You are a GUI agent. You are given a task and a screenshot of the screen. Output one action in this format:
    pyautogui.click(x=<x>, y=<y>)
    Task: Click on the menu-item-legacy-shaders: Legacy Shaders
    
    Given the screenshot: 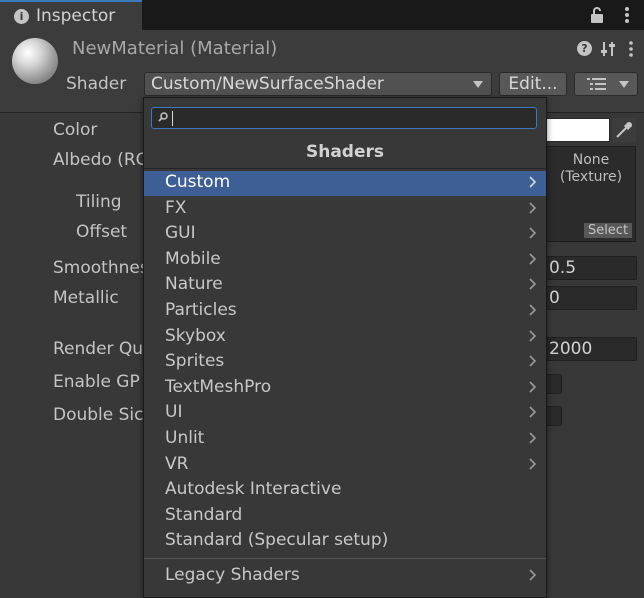 What is the action you would take?
    pyautogui.click(x=345, y=576)
    